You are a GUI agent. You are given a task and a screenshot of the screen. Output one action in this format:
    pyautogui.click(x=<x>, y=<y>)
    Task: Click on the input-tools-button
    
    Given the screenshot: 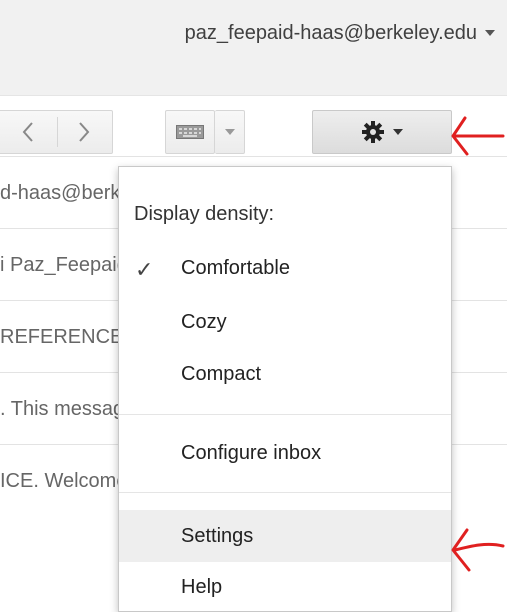 What is the action you would take?
    pyautogui.click(x=190, y=132)
    